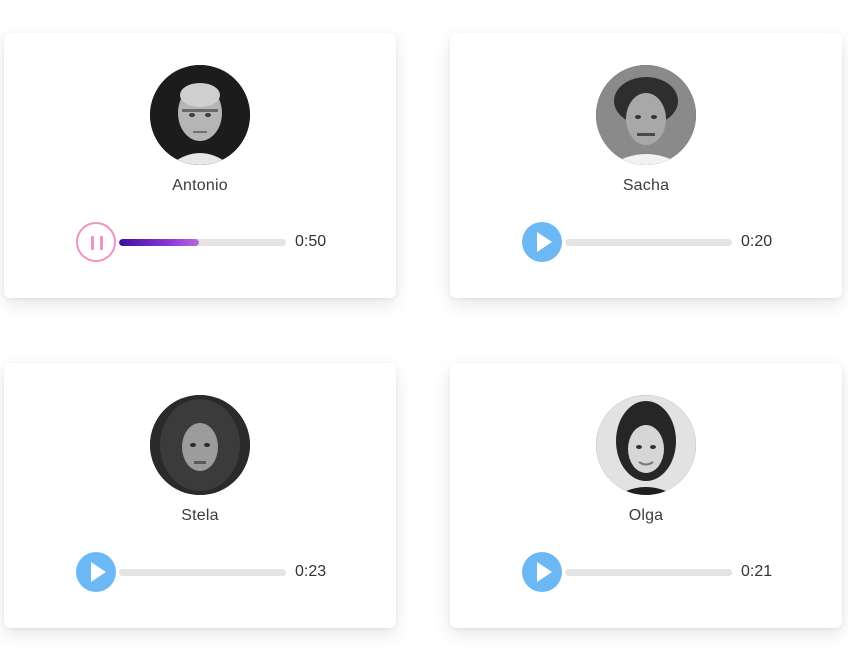 Image resolution: width=848 pixels, height=655 pixels. Describe the element at coordinates (646, 515) in the screenshot. I see `speaker-name: Olga` at that location.